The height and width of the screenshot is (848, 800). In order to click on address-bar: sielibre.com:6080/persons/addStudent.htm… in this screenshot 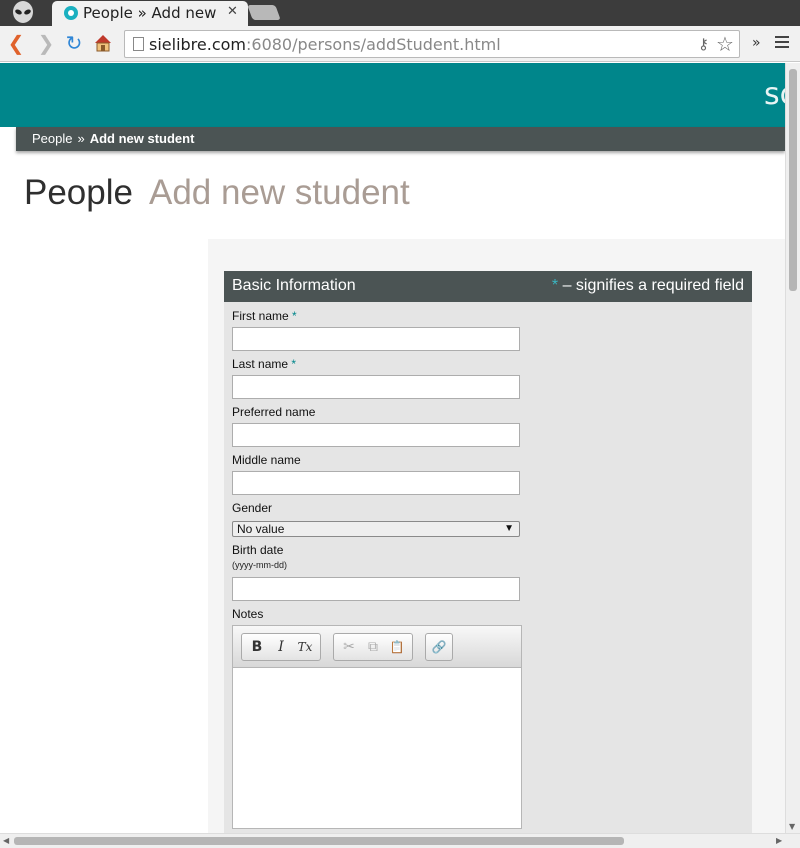, I will do `click(432, 44)`.